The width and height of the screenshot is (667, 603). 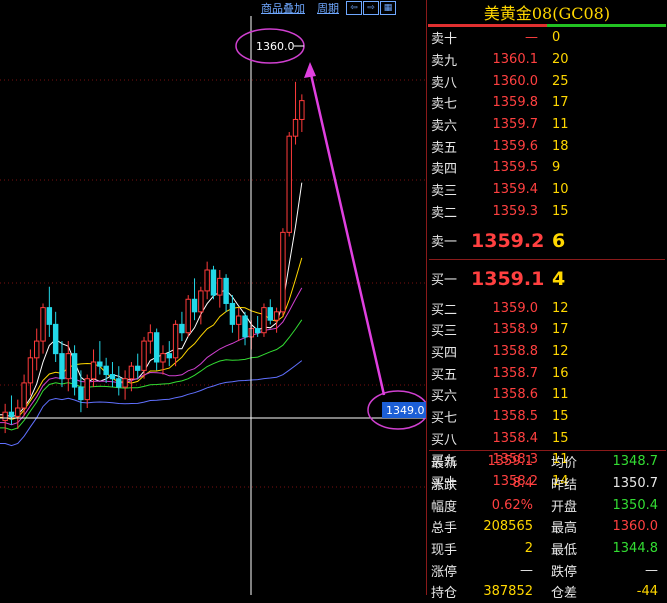 What do you see at coordinates (547, 308) in the screenshot?
I see `bid-row: 买二 1359.0 12` at bounding box center [547, 308].